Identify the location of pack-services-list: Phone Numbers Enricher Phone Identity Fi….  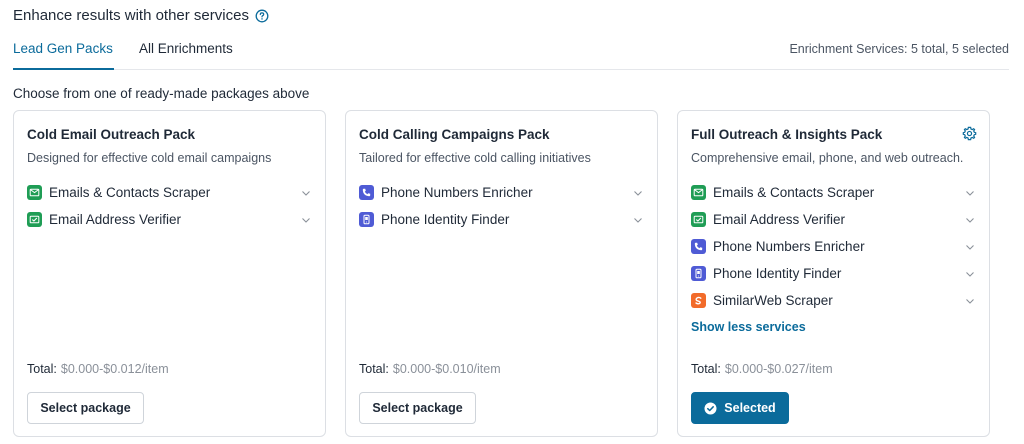
(501, 206).